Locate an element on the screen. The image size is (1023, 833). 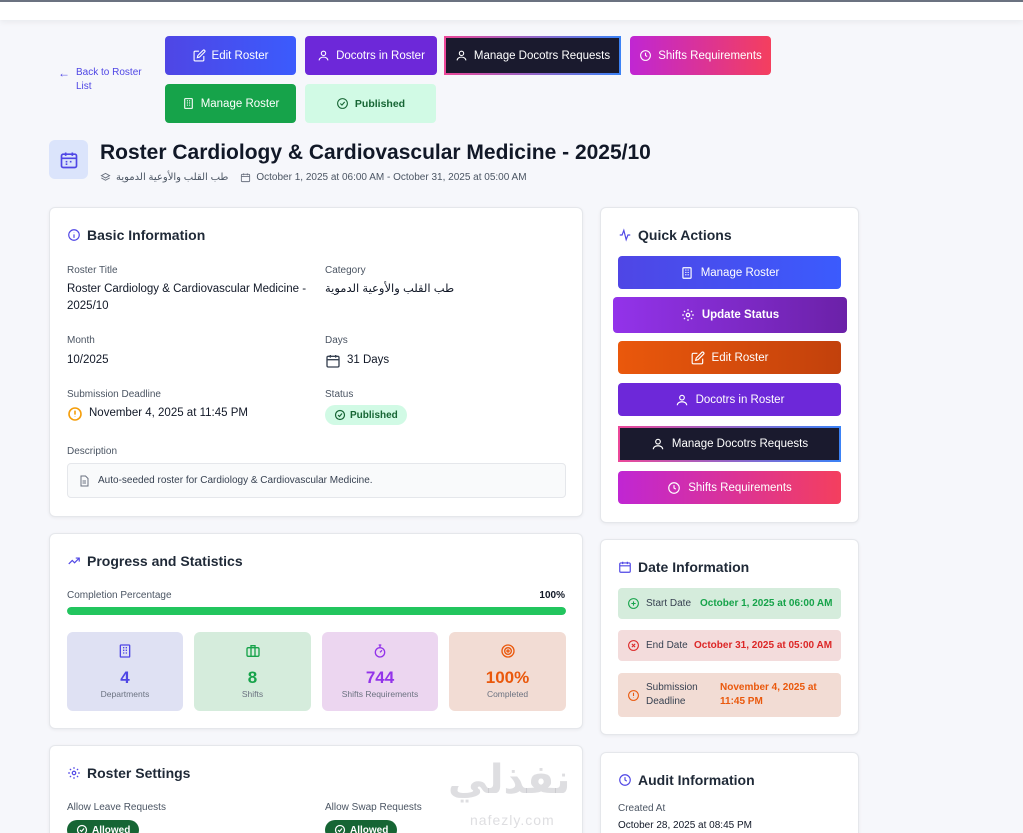
end-date-row: End Date October 31, 2025 at 05:00 AM is located at coordinates (729, 645).